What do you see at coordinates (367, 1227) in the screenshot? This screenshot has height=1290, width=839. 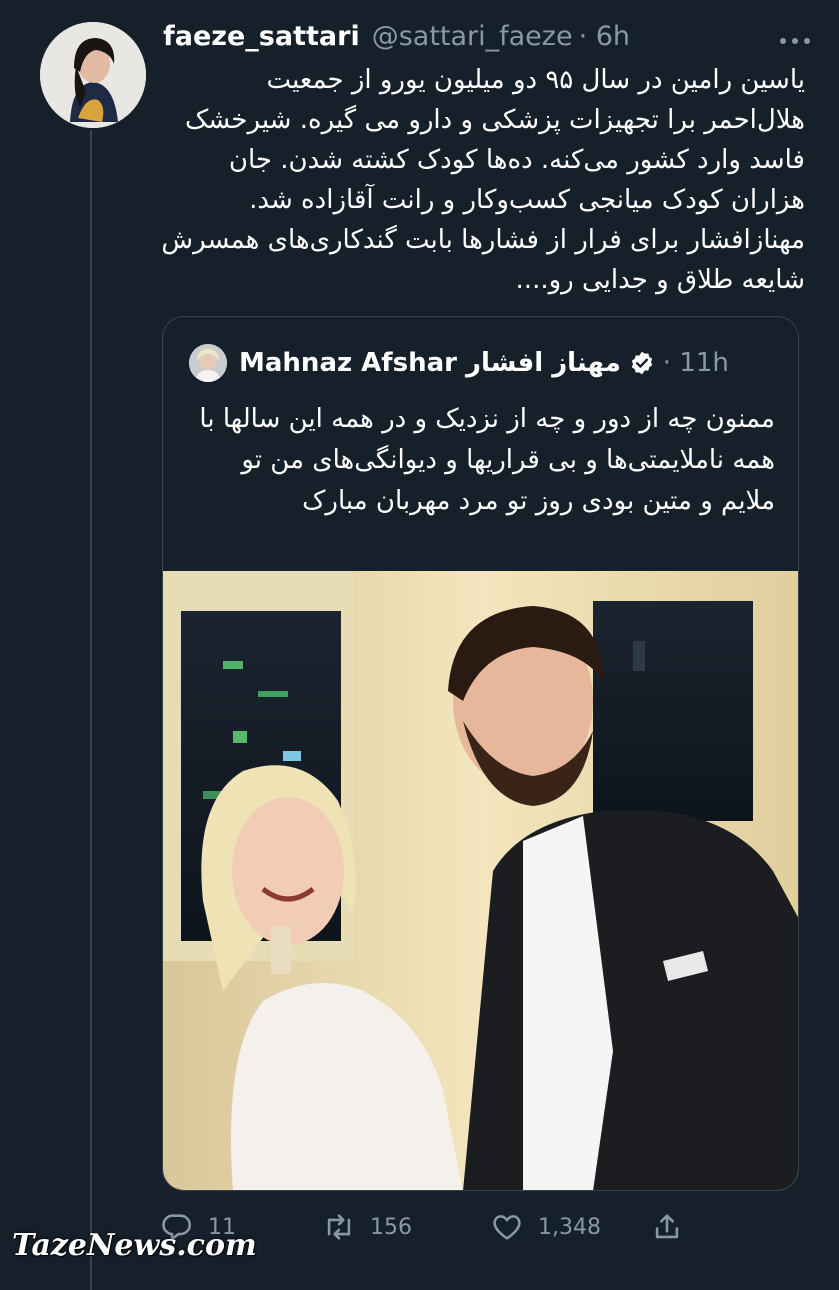 I see `retweet-button: 156` at bounding box center [367, 1227].